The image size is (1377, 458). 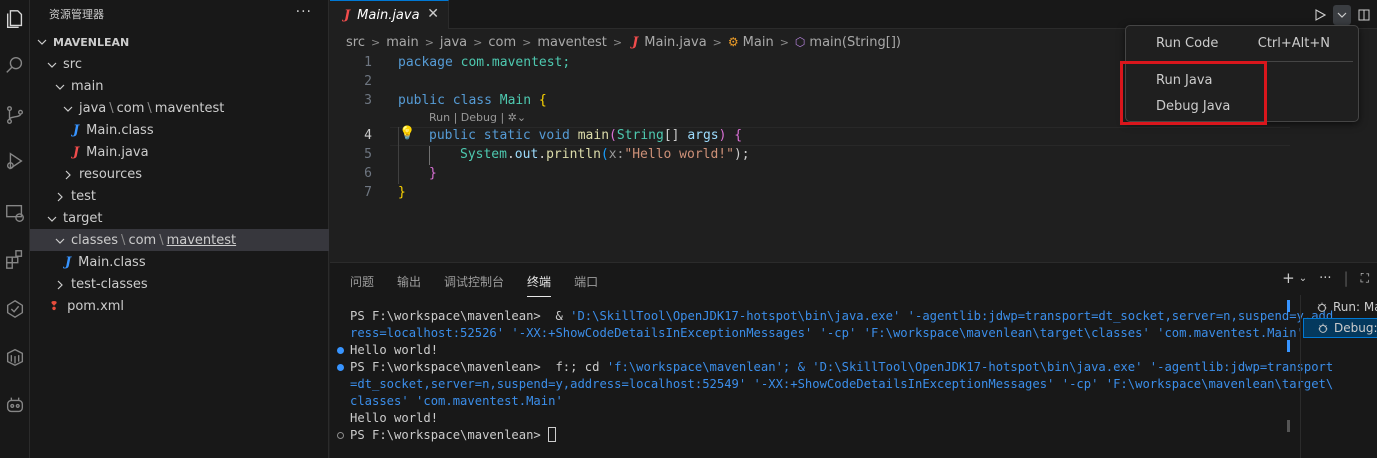 What do you see at coordinates (15, 19) in the screenshot?
I see `explorer-icon` at bounding box center [15, 19].